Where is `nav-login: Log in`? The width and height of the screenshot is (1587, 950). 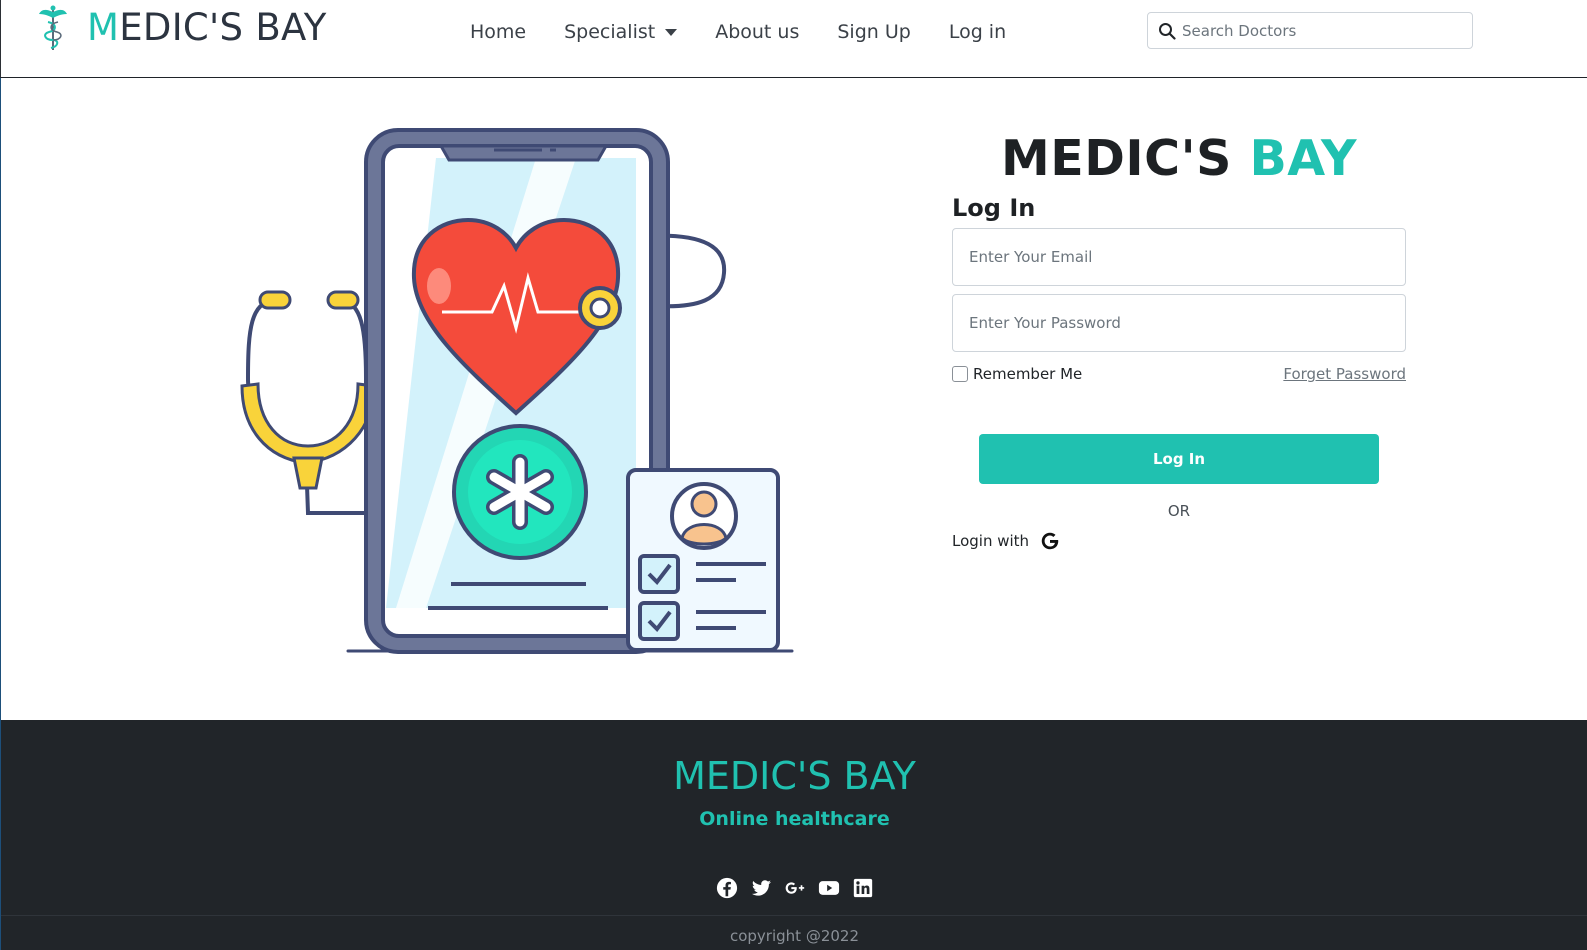
nav-login: Log in is located at coordinates (977, 32).